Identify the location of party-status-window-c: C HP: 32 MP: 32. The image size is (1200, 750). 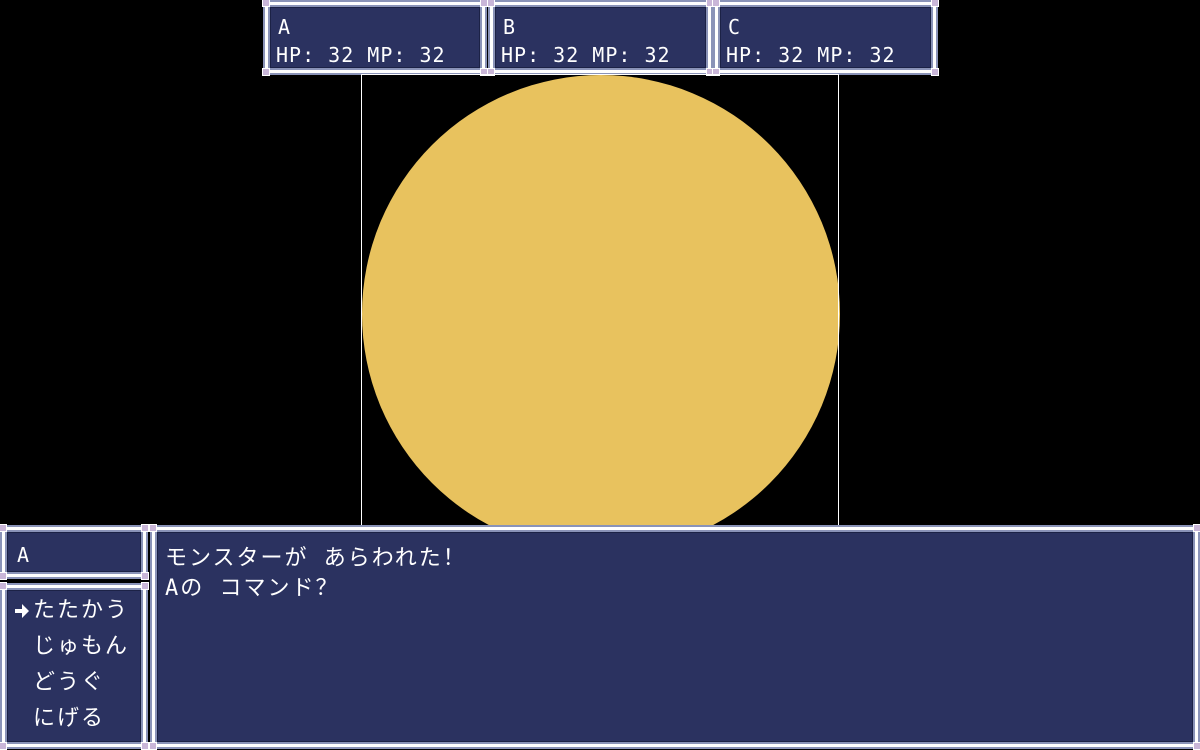
(825, 38).